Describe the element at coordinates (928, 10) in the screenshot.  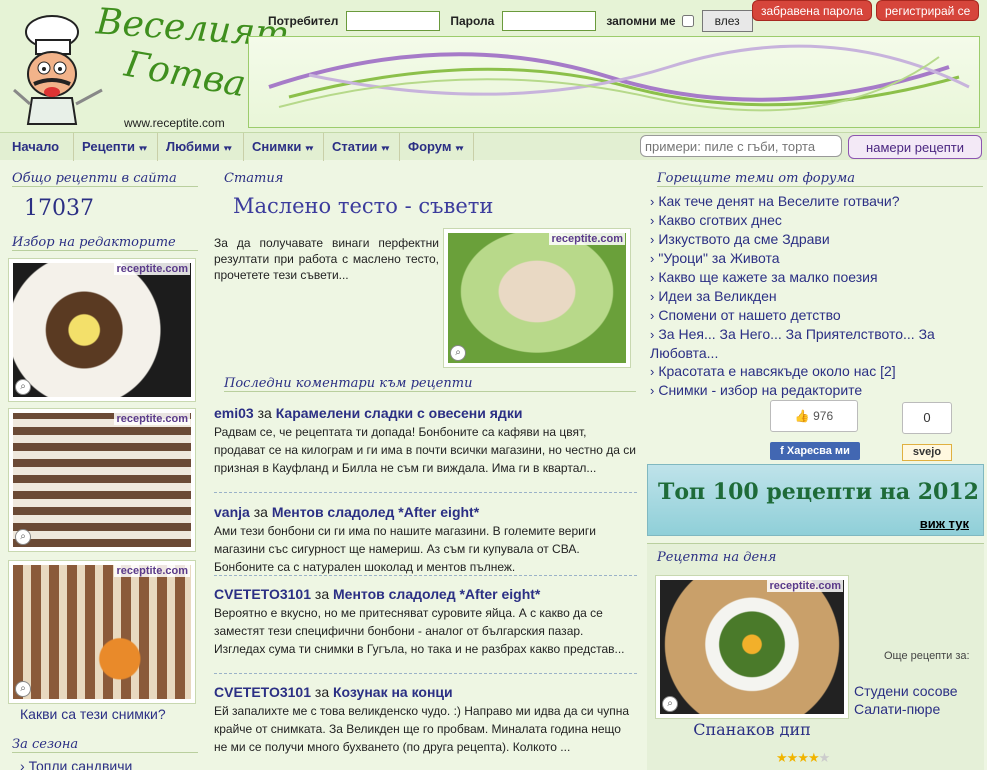
I see `register-button: регистрирай се` at that location.